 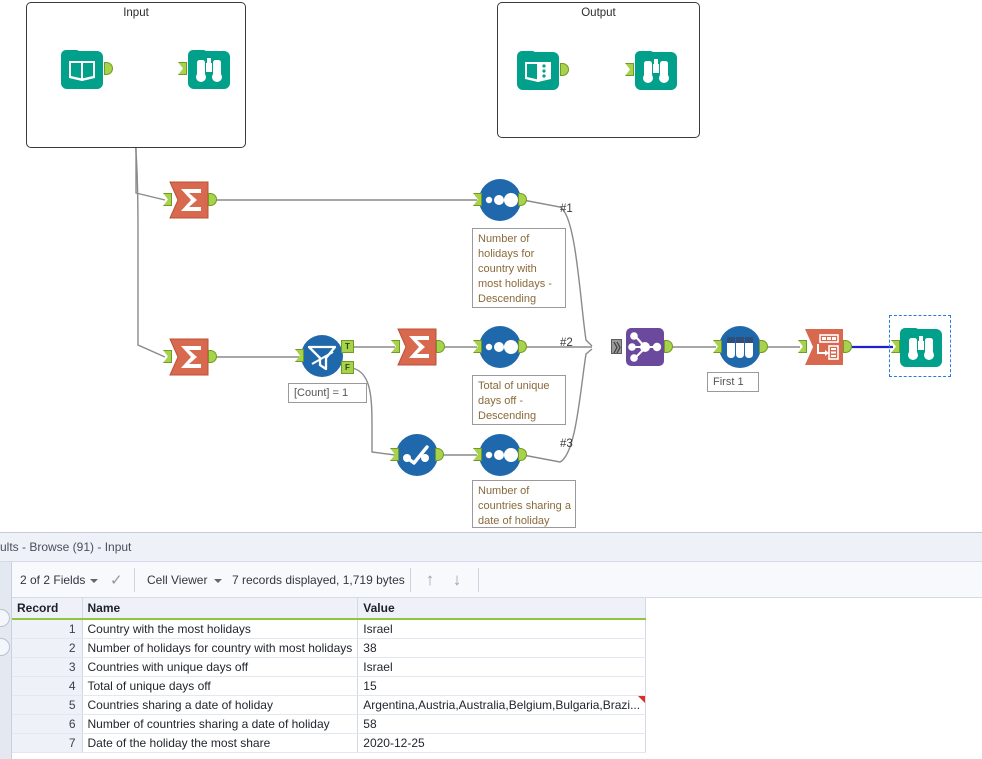 I want to click on cell-record: 3, so click(x=47, y=667).